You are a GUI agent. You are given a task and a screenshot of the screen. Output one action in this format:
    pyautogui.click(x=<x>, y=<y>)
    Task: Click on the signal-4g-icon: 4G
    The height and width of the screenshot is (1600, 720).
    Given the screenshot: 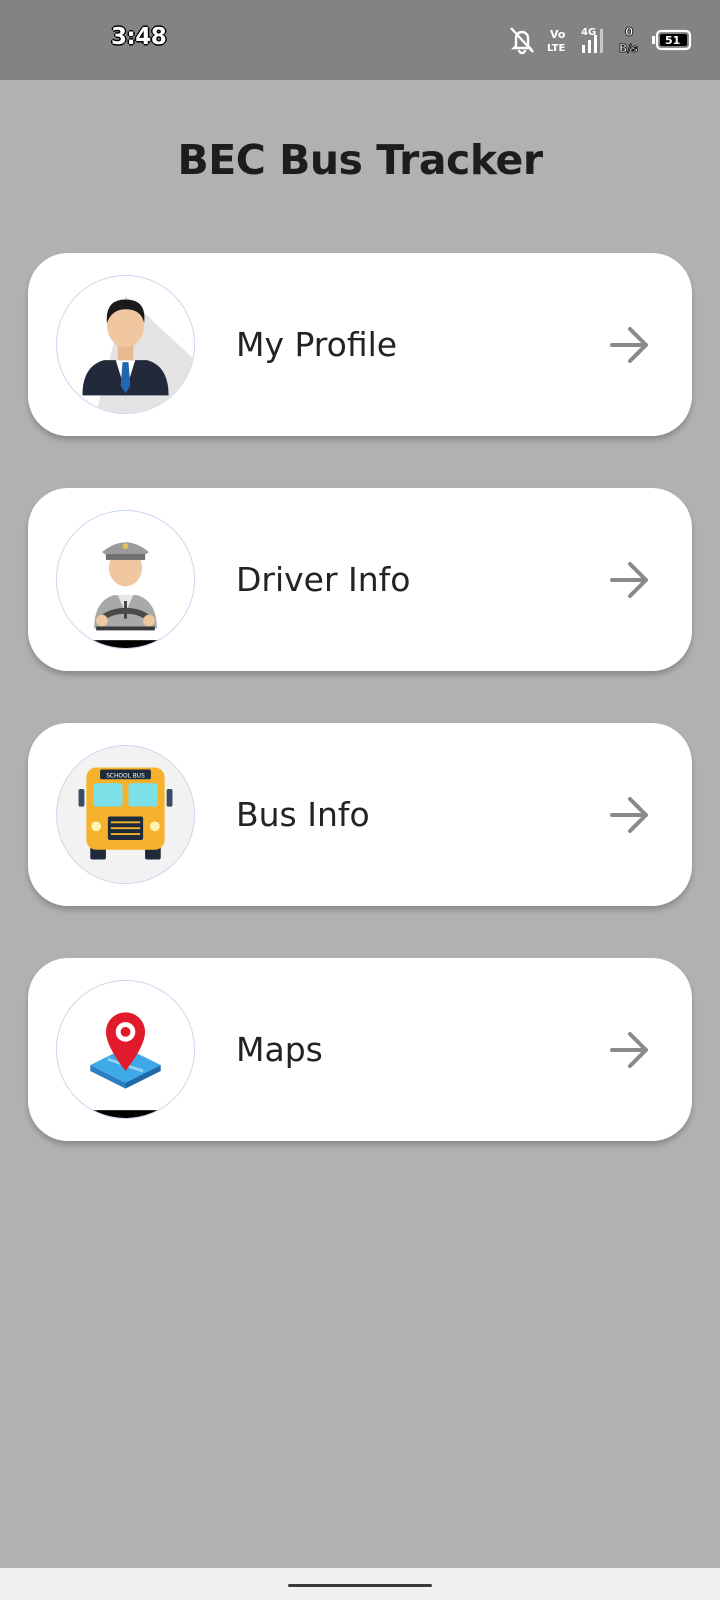 What is the action you would take?
    pyautogui.click(x=592, y=40)
    